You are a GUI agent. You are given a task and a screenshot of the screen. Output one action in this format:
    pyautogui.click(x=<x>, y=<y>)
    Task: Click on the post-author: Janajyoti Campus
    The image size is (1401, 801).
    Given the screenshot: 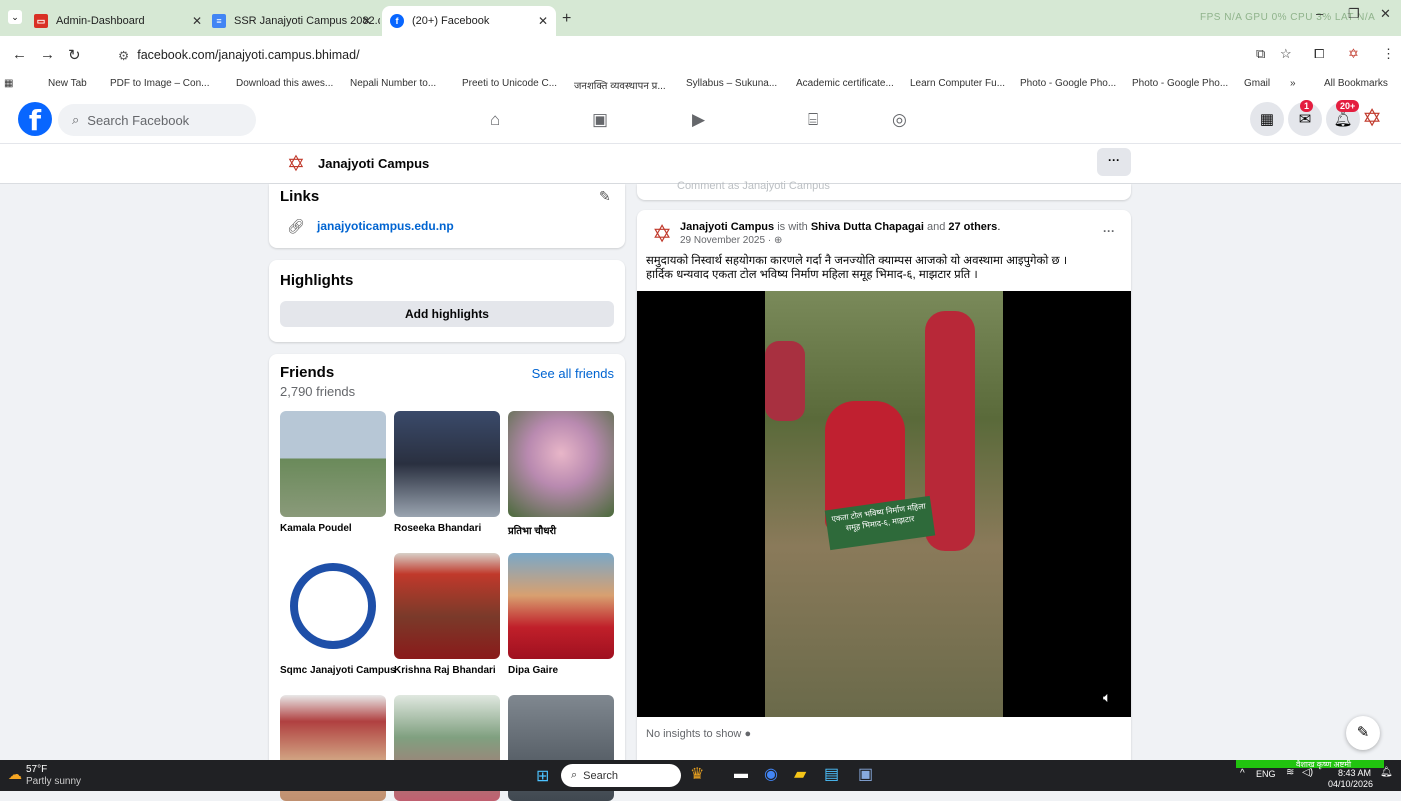 What is the action you would take?
    pyautogui.click(x=727, y=227)
    